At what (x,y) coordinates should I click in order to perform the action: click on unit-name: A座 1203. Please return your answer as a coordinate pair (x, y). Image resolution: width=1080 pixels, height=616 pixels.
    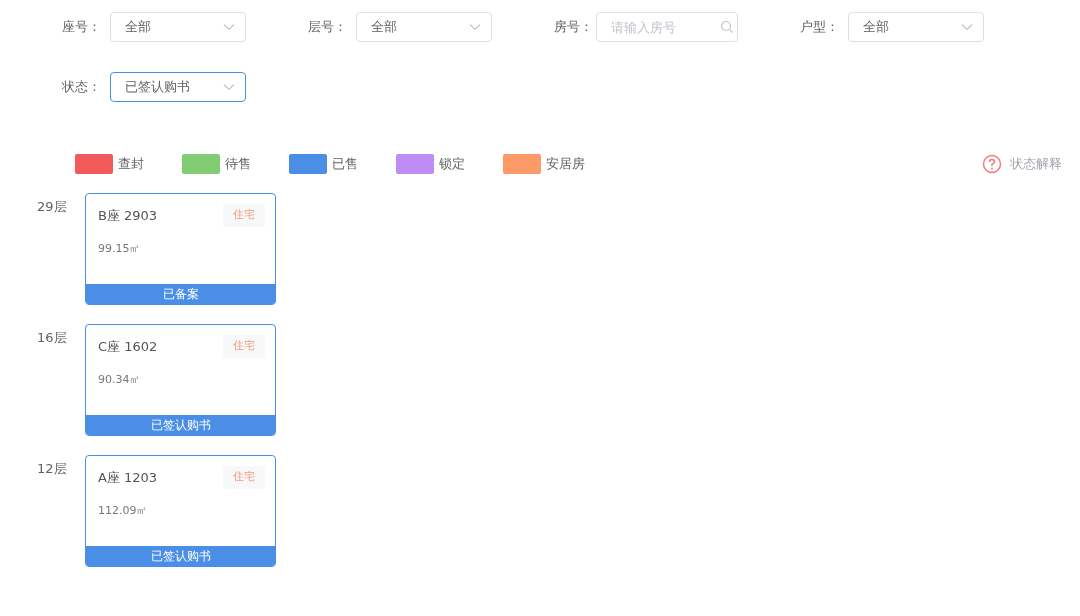
    Looking at the image, I should click on (128, 478).